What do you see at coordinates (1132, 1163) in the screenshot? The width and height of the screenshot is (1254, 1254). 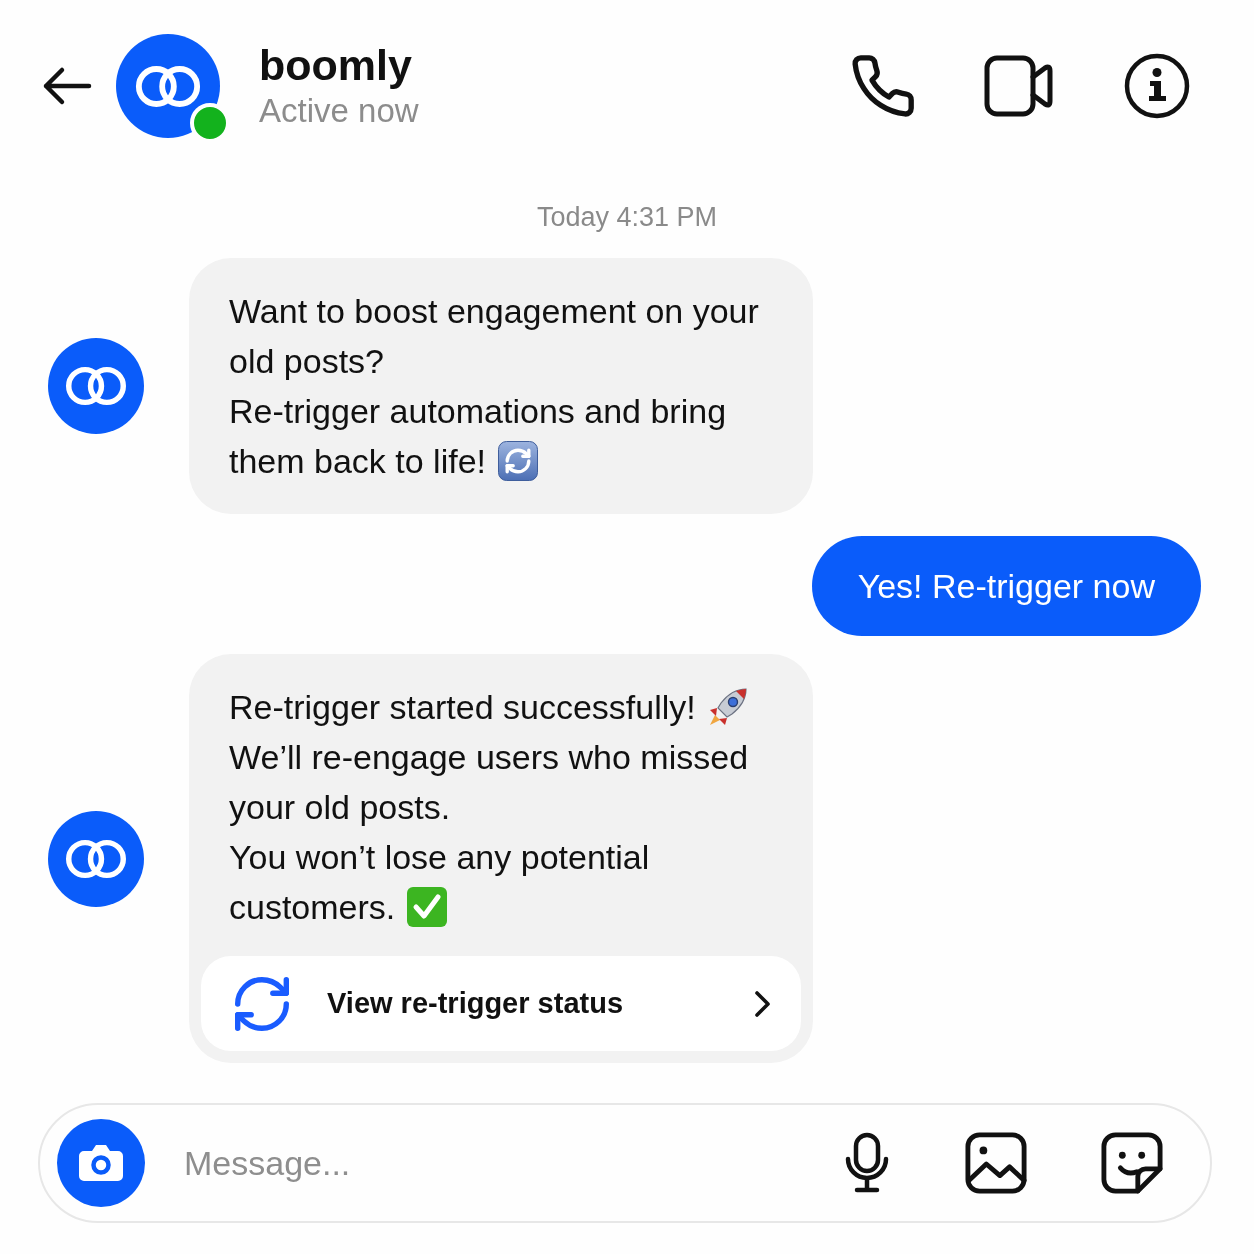 I see `sticker-icon` at bounding box center [1132, 1163].